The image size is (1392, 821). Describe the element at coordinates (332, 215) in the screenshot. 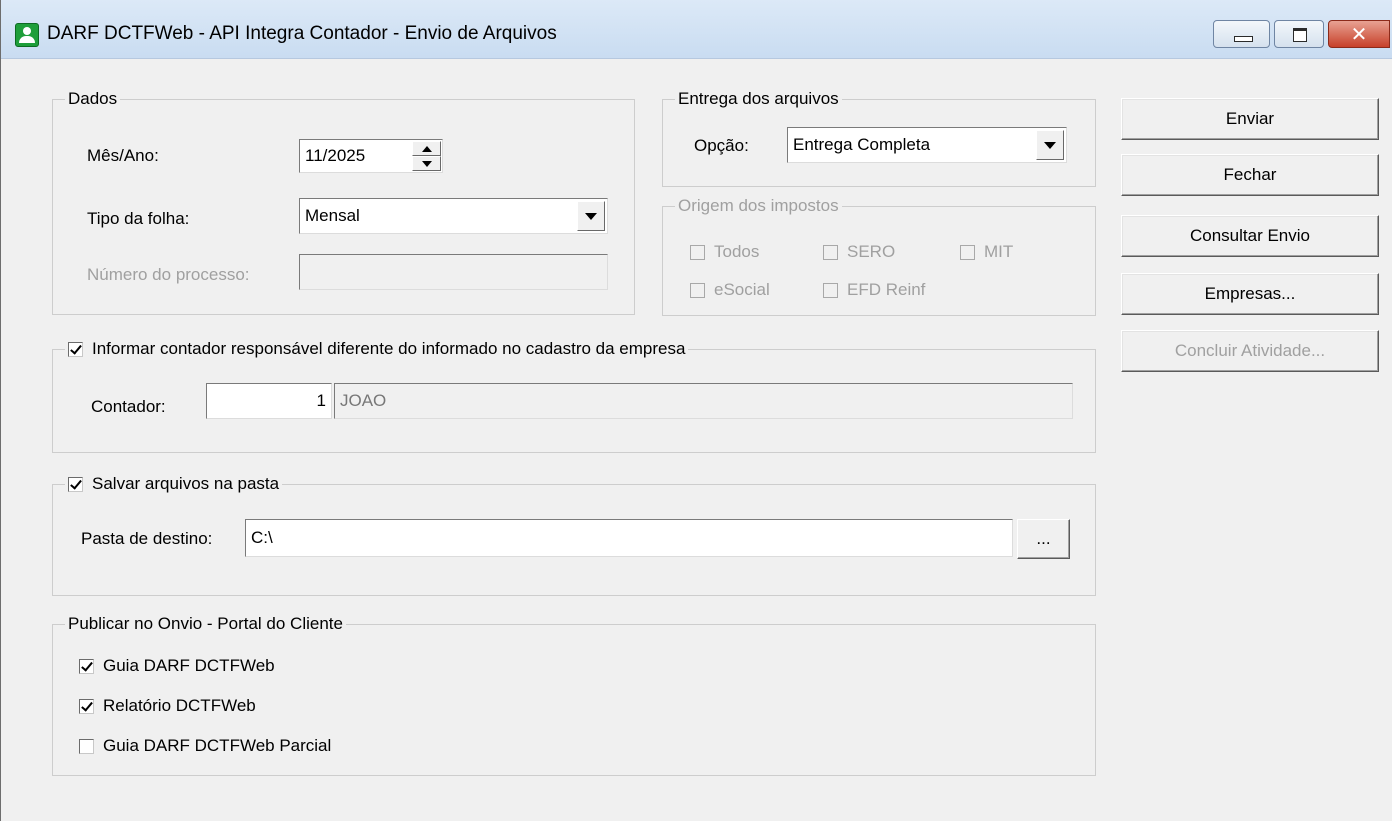

I see `tipo-folha-value: Mensal` at that location.